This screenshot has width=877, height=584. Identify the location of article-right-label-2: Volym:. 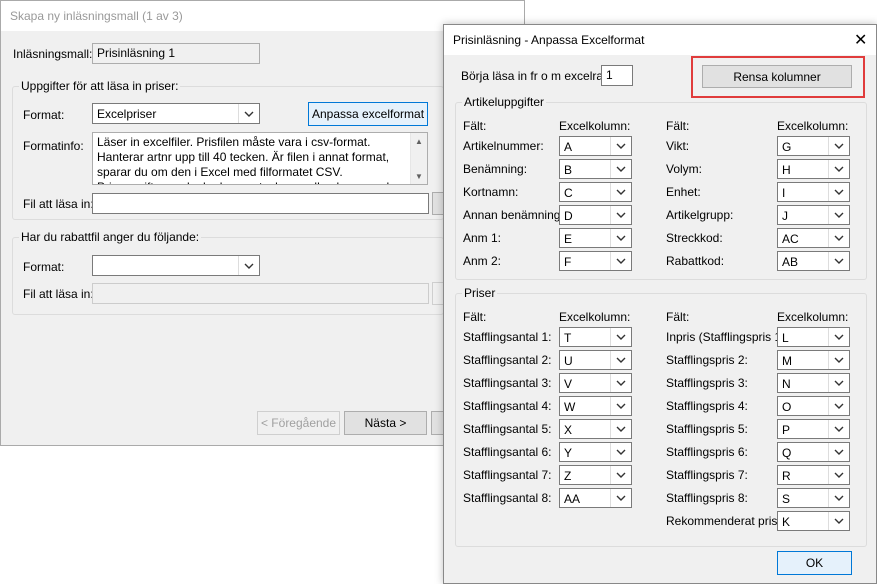
(684, 169).